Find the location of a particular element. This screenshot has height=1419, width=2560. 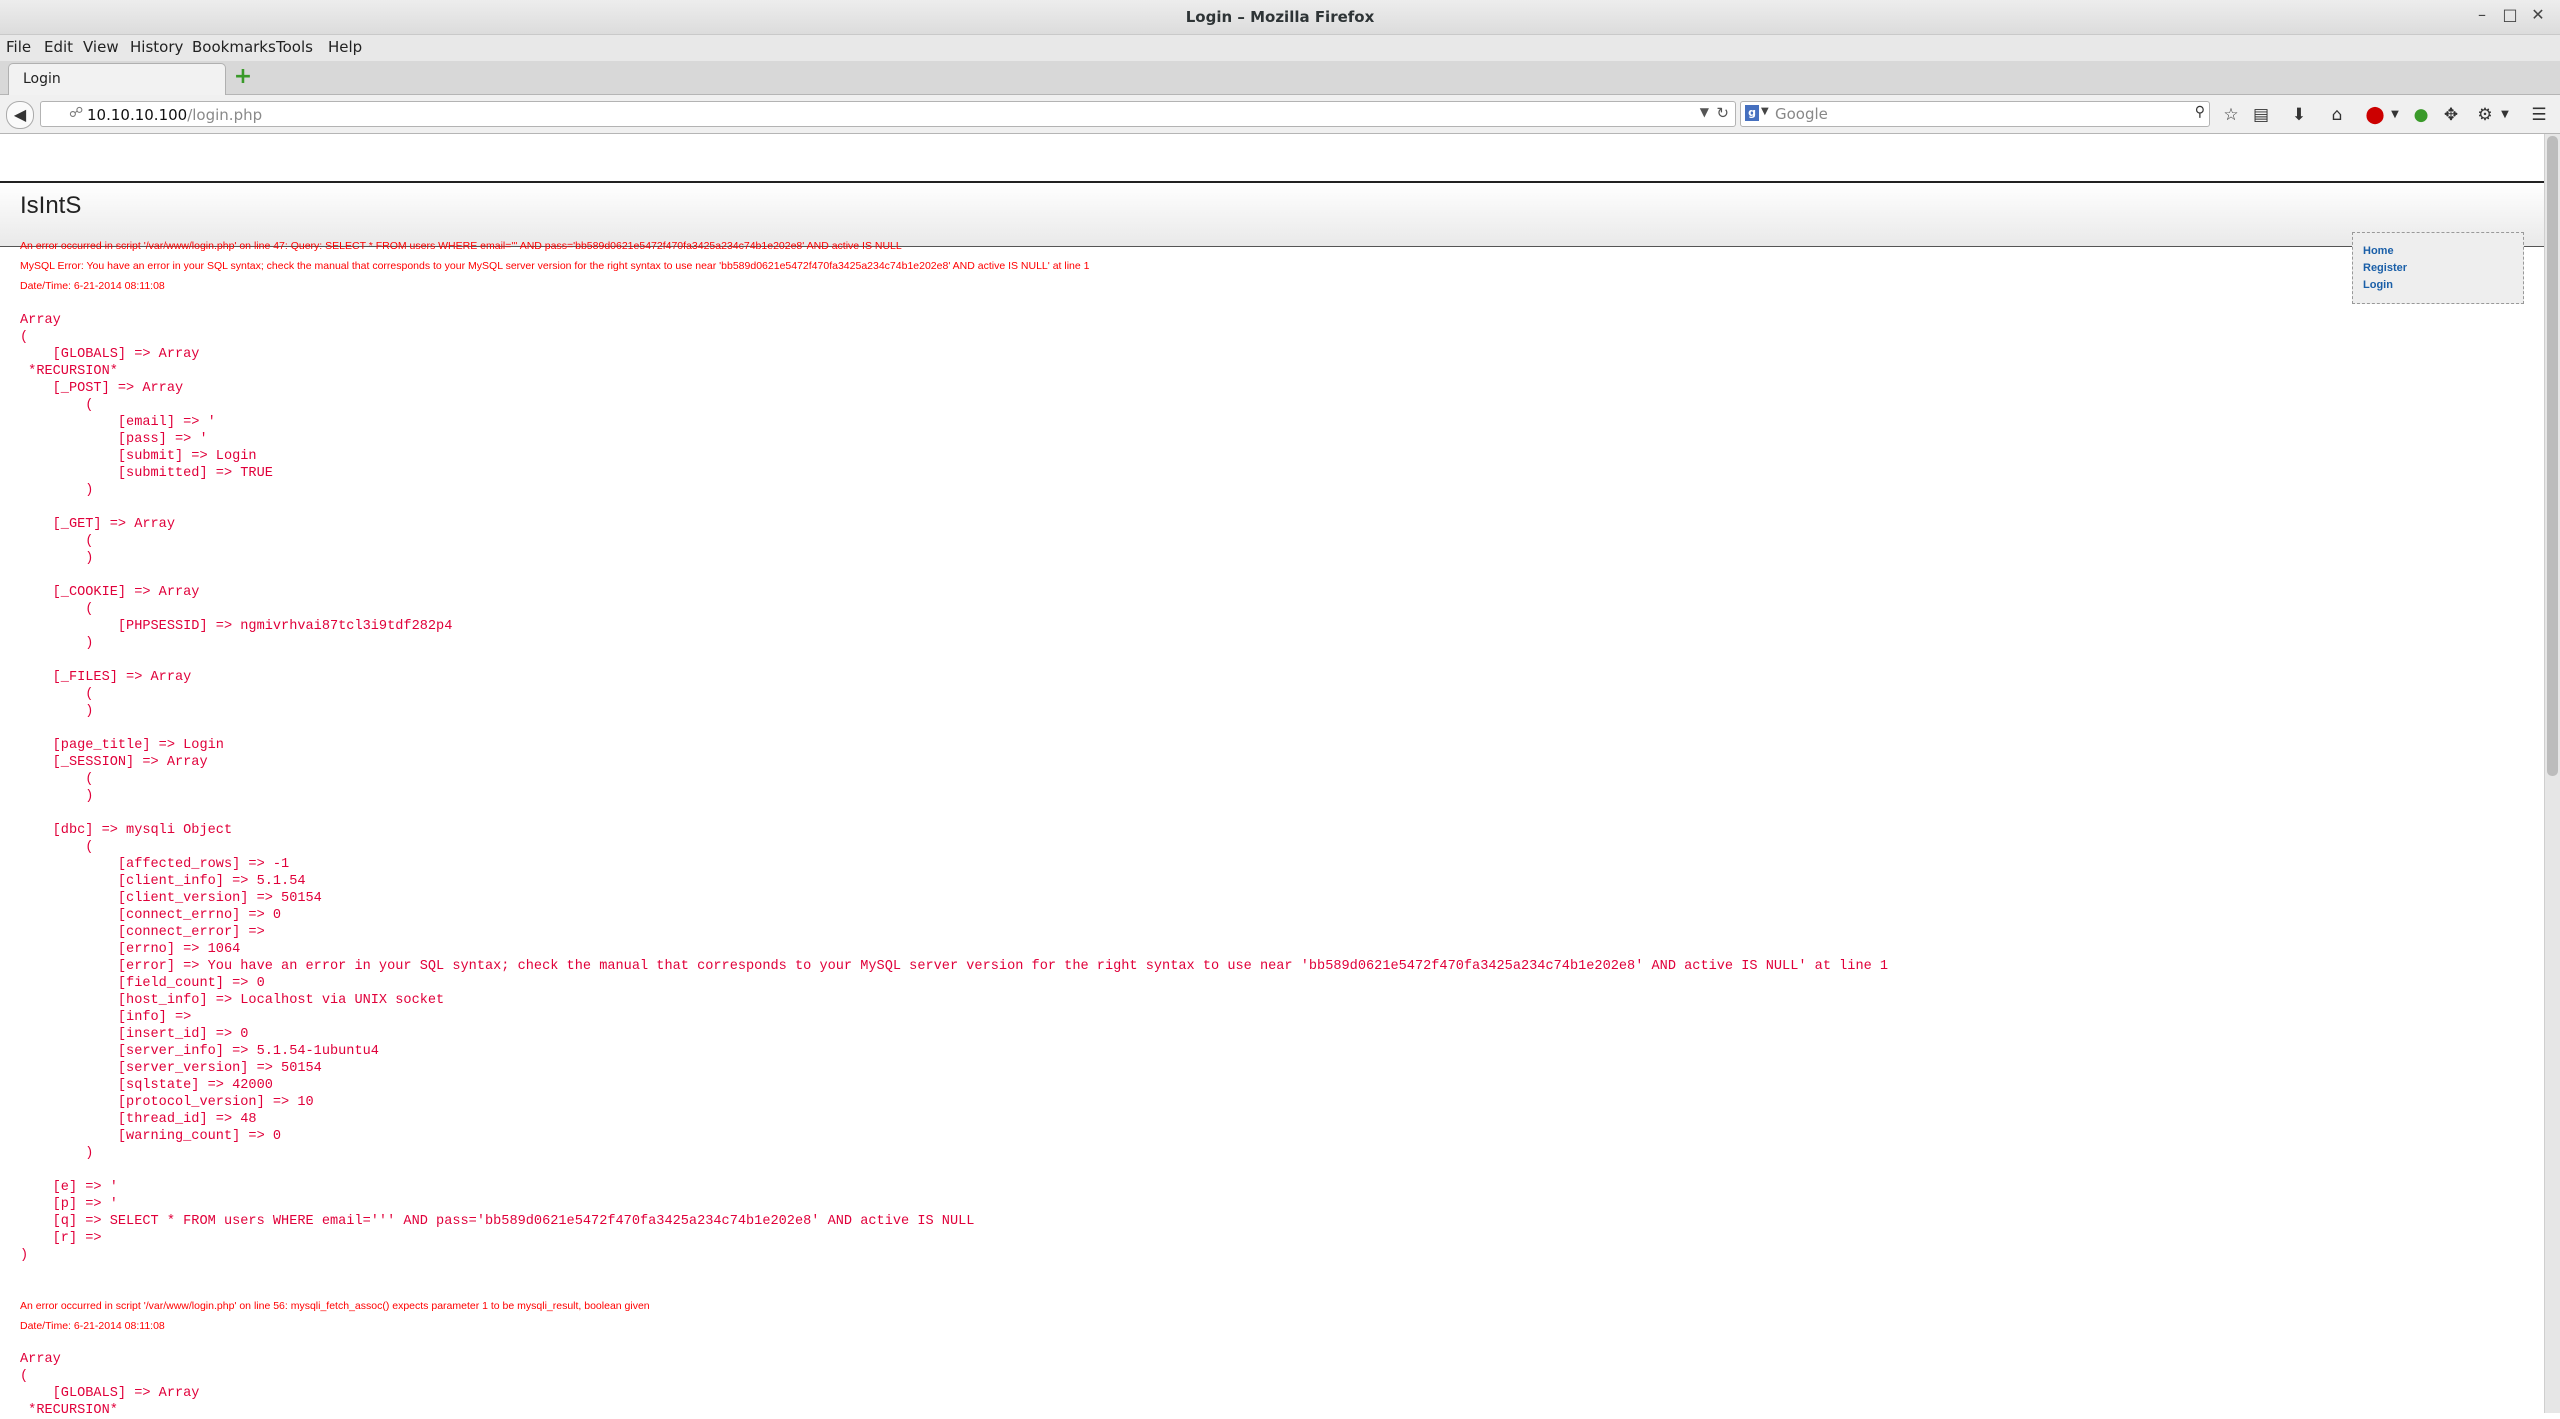

menu-icon: ☰ is located at coordinates (2539, 115).